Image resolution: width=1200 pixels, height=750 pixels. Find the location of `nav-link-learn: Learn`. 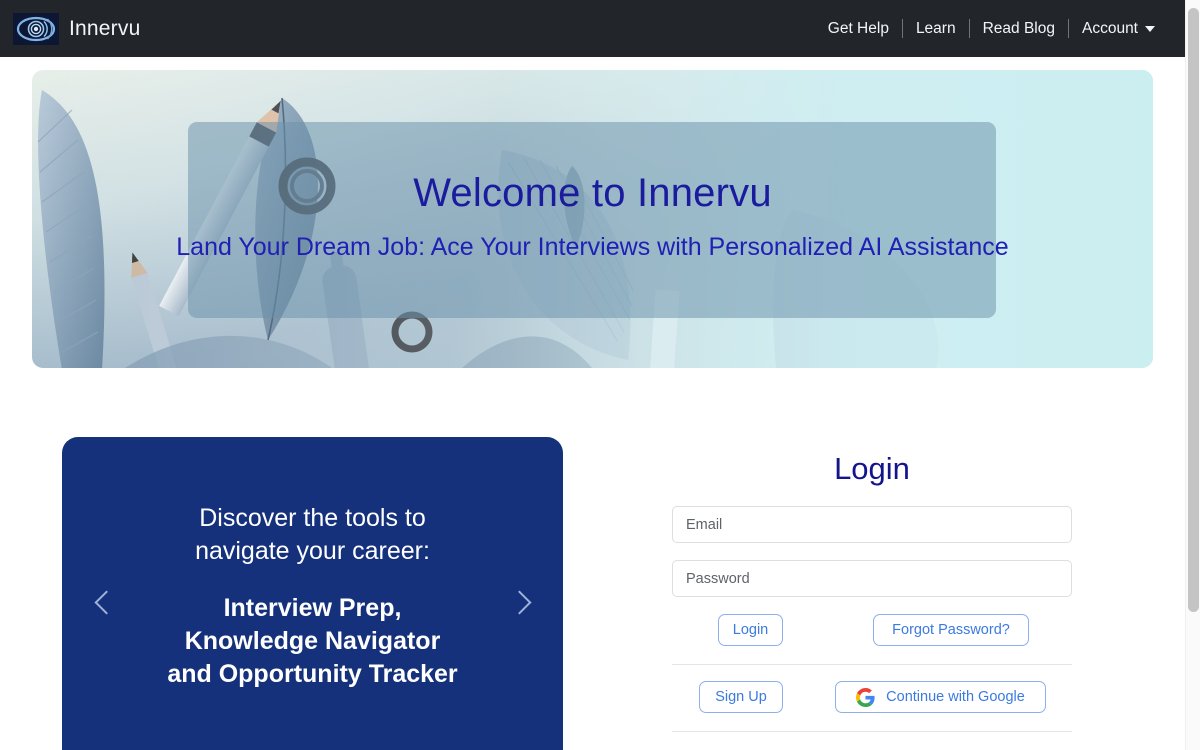

nav-link-learn: Learn is located at coordinates (936, 29).